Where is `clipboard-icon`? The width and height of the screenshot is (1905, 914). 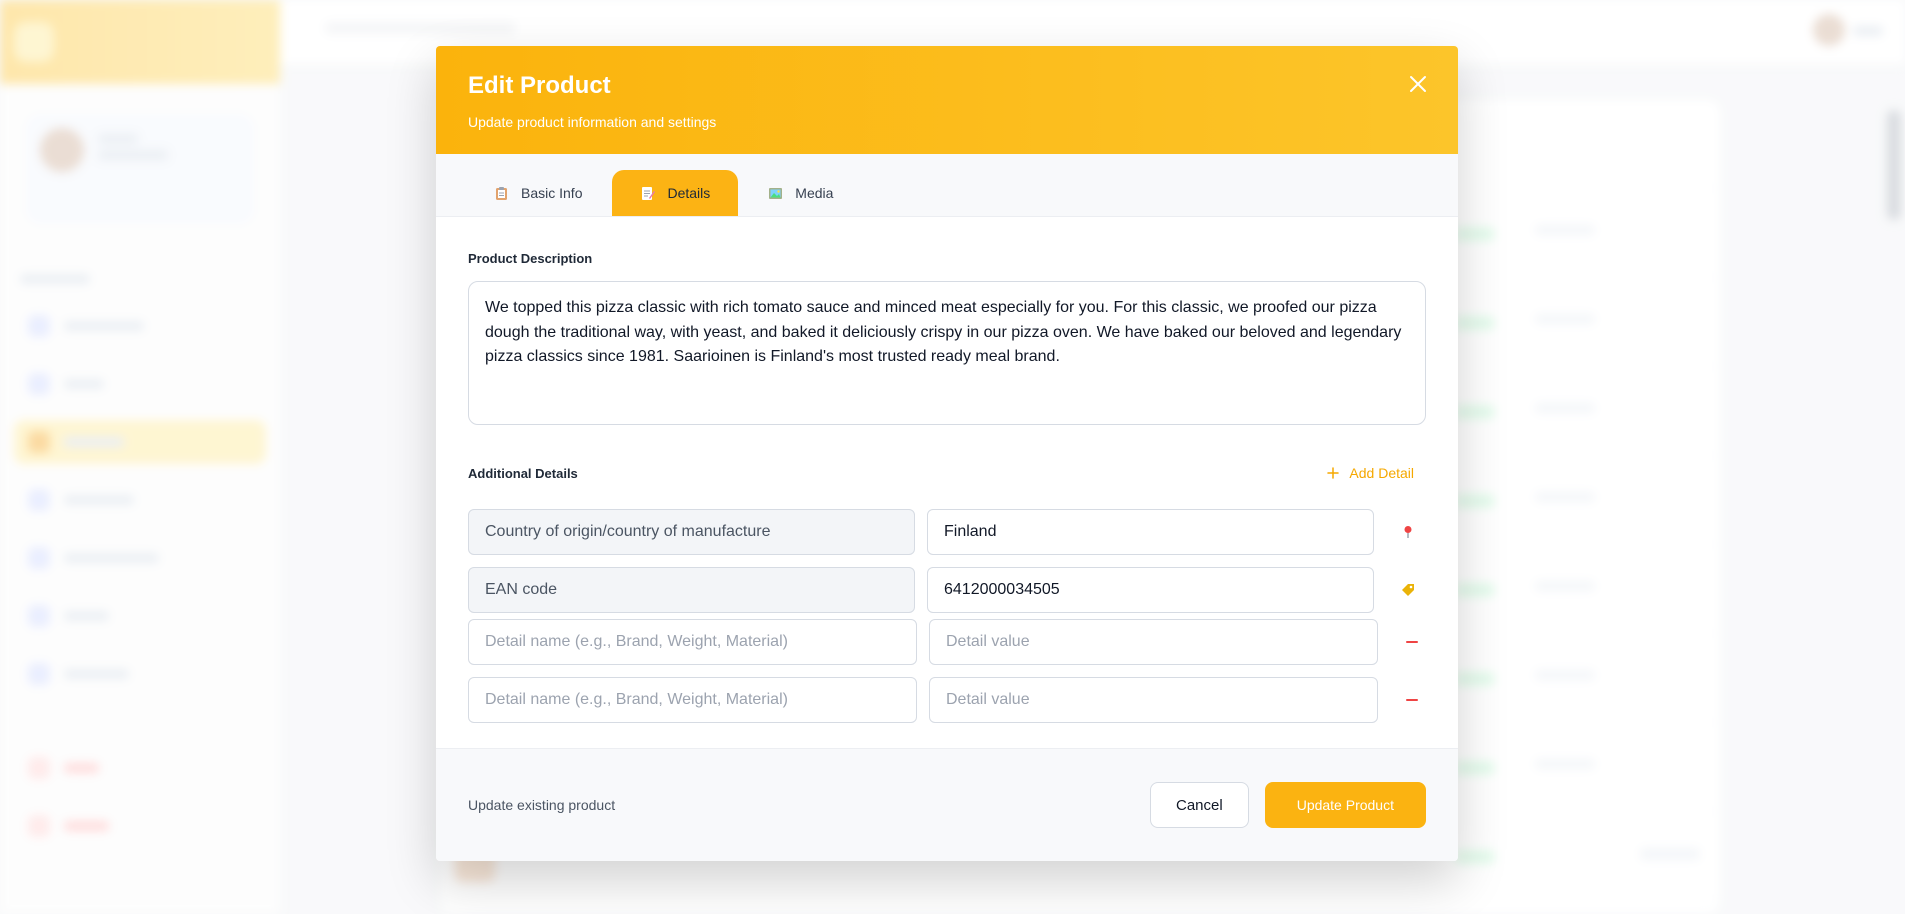 clipboard-icon is located at coordinates (501, 193).